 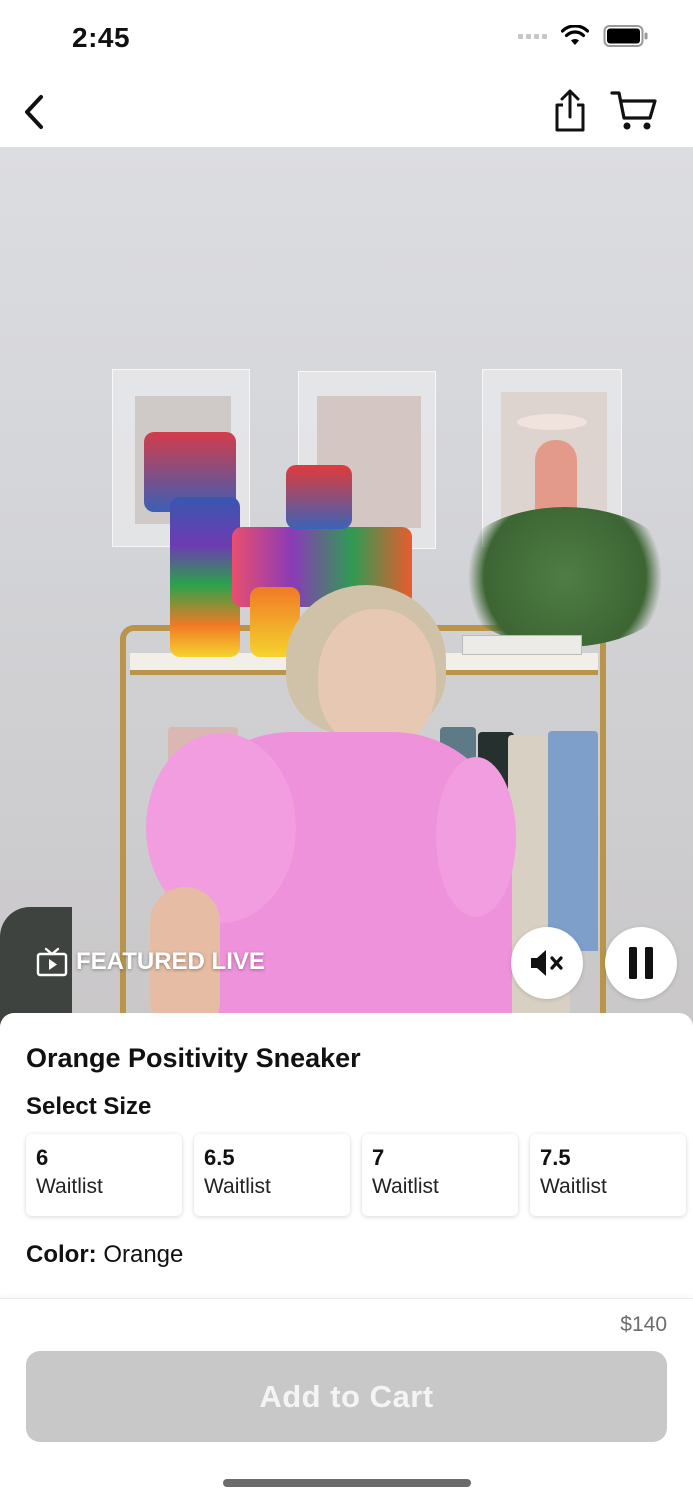 I want to click on pause-icon, so click(x=641, y=963).